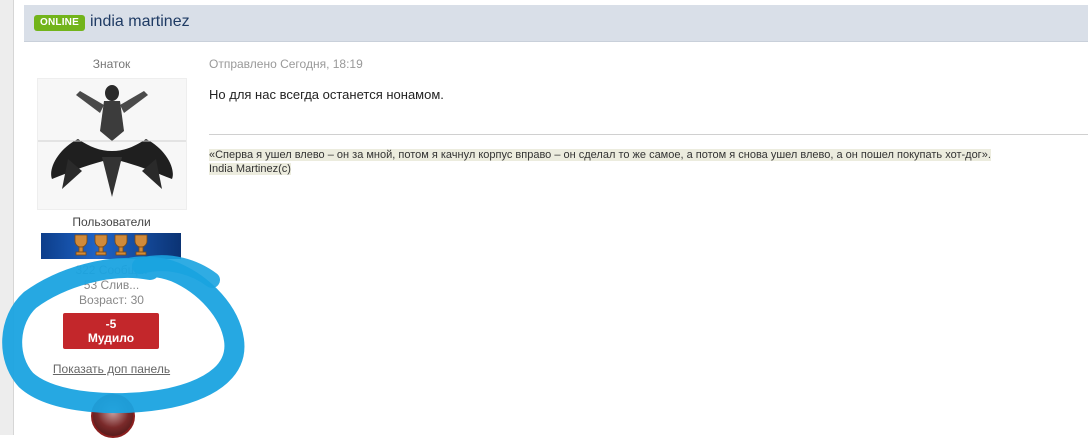  What do you see at coordinates (250, 169) in the screenshot?
I see `signature-author: India Martinez(c)` at bounding box center [250, 169].